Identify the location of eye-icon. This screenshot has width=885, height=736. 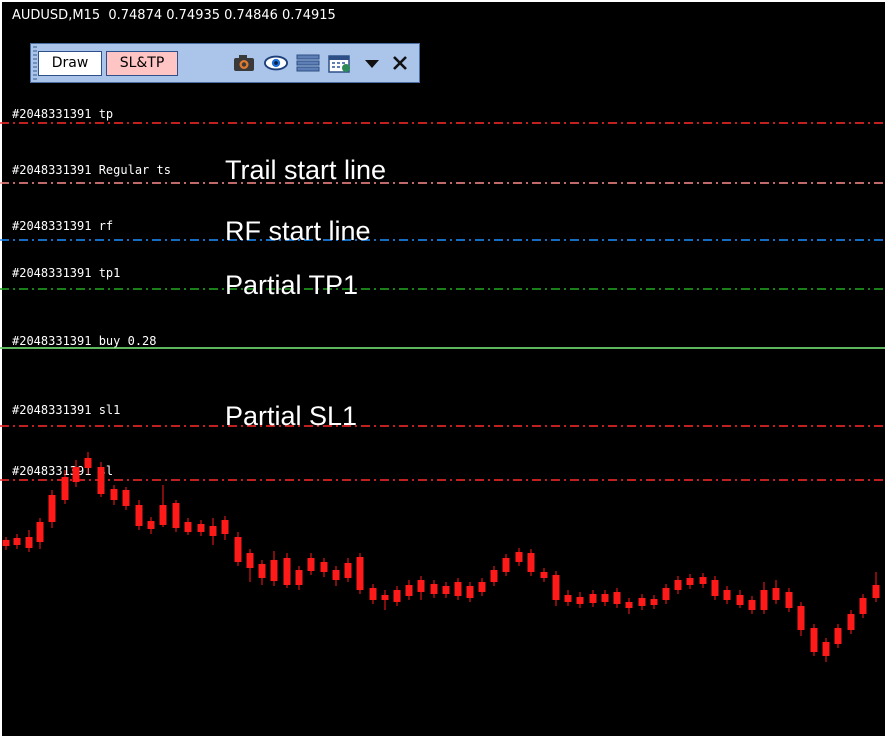
(276, 63).